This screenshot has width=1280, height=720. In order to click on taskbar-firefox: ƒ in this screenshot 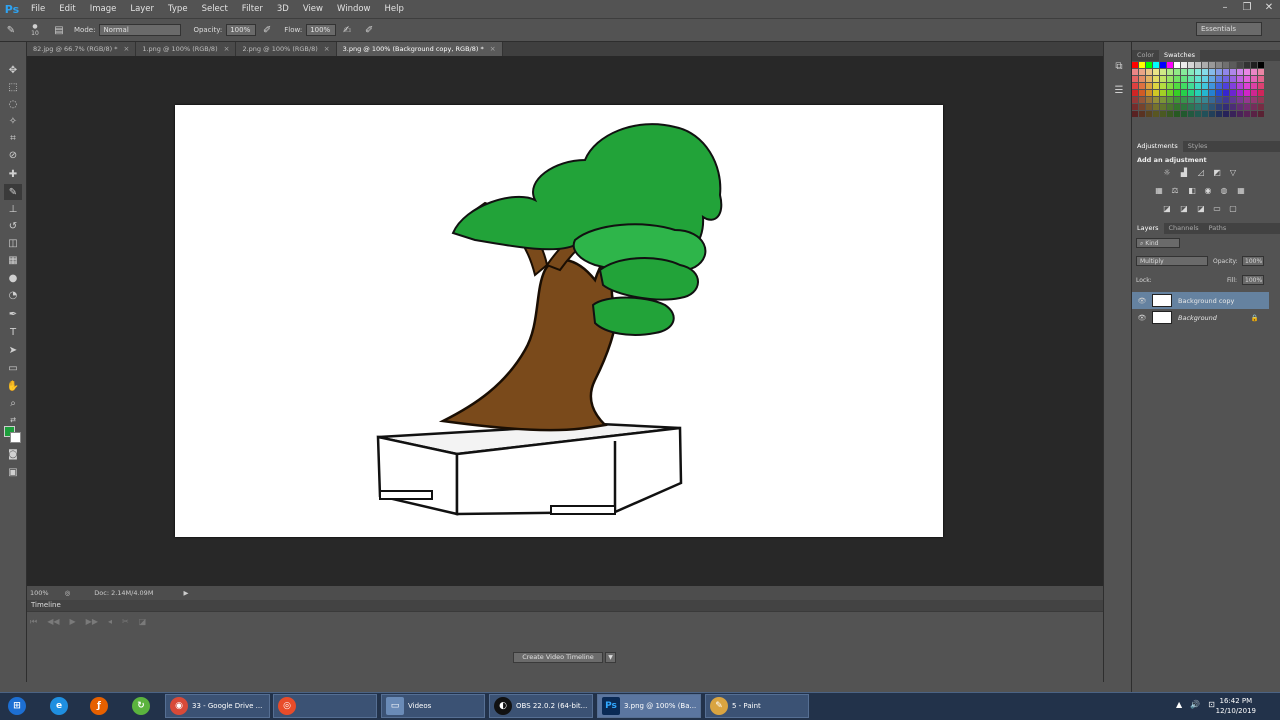, I will do `click(101, 706)`.